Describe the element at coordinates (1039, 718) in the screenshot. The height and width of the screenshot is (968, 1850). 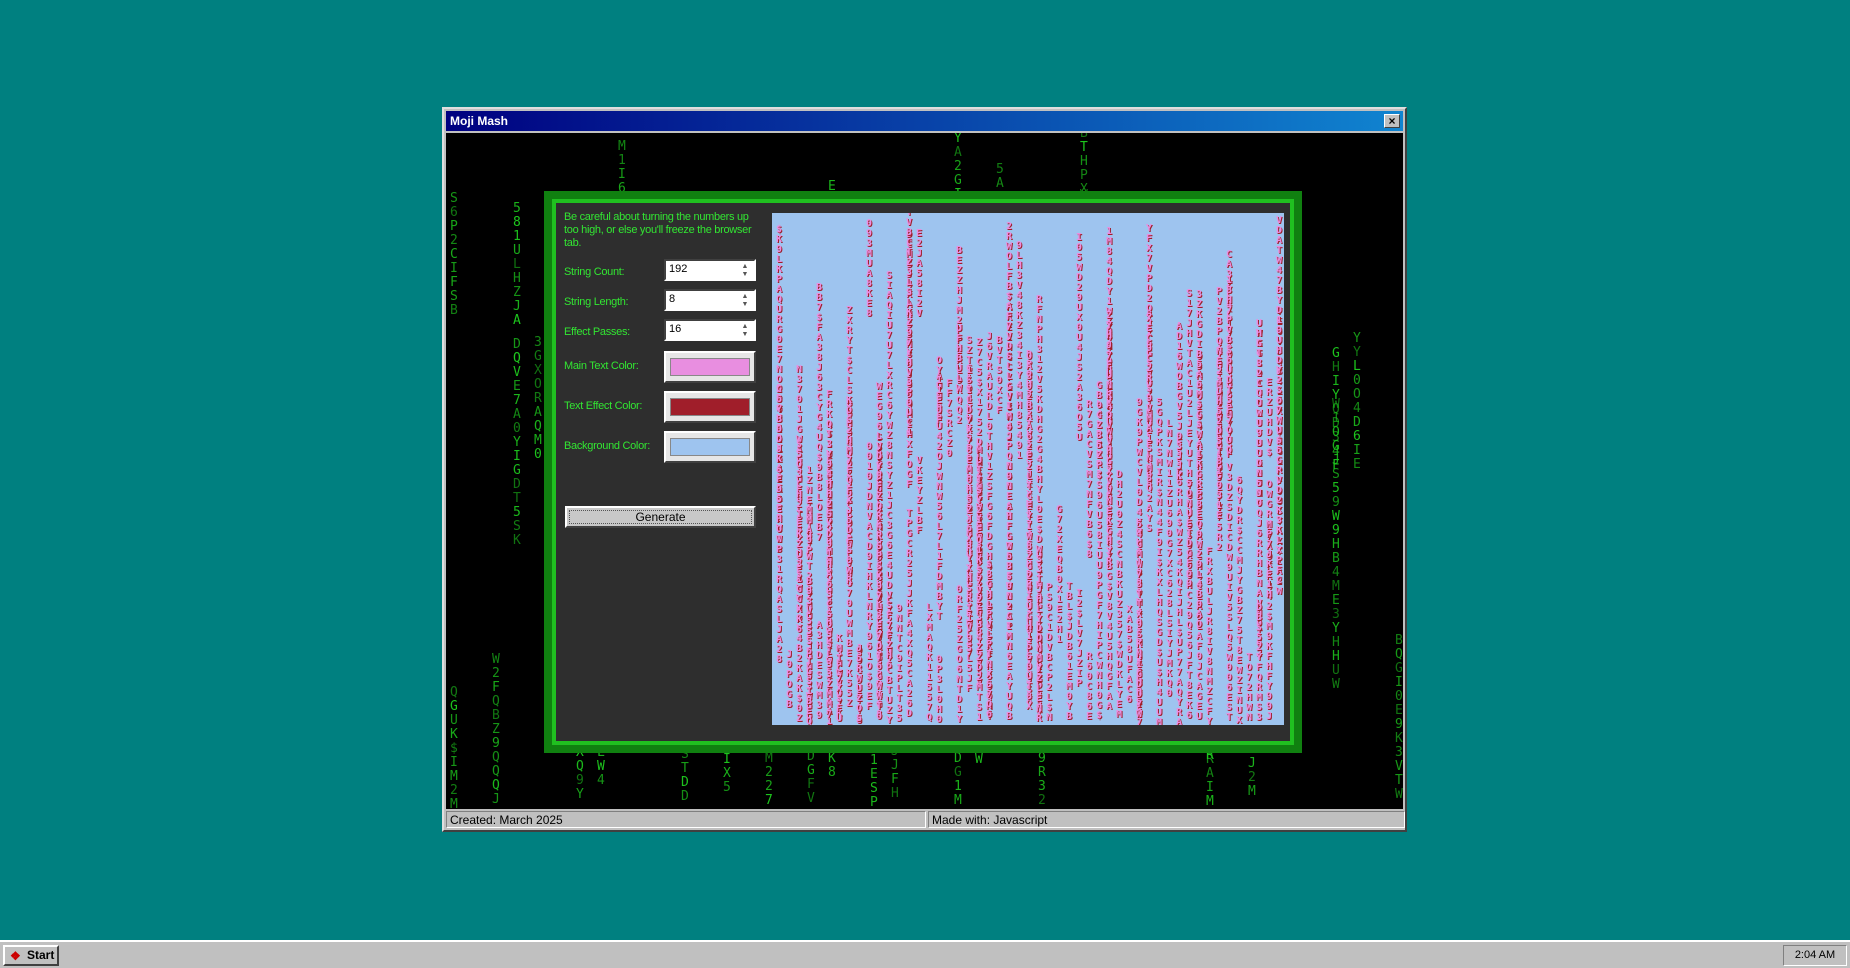
I see `main-glyph: R` at that location.